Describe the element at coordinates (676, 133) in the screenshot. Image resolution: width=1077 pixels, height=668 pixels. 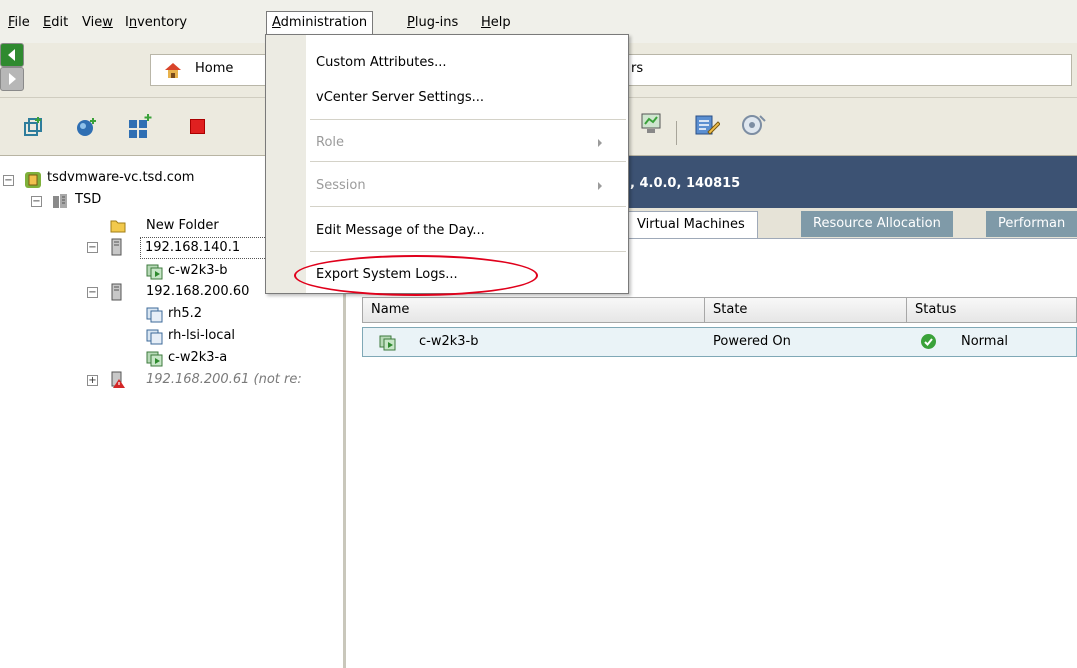
I see `toolbar-divider` at that location.